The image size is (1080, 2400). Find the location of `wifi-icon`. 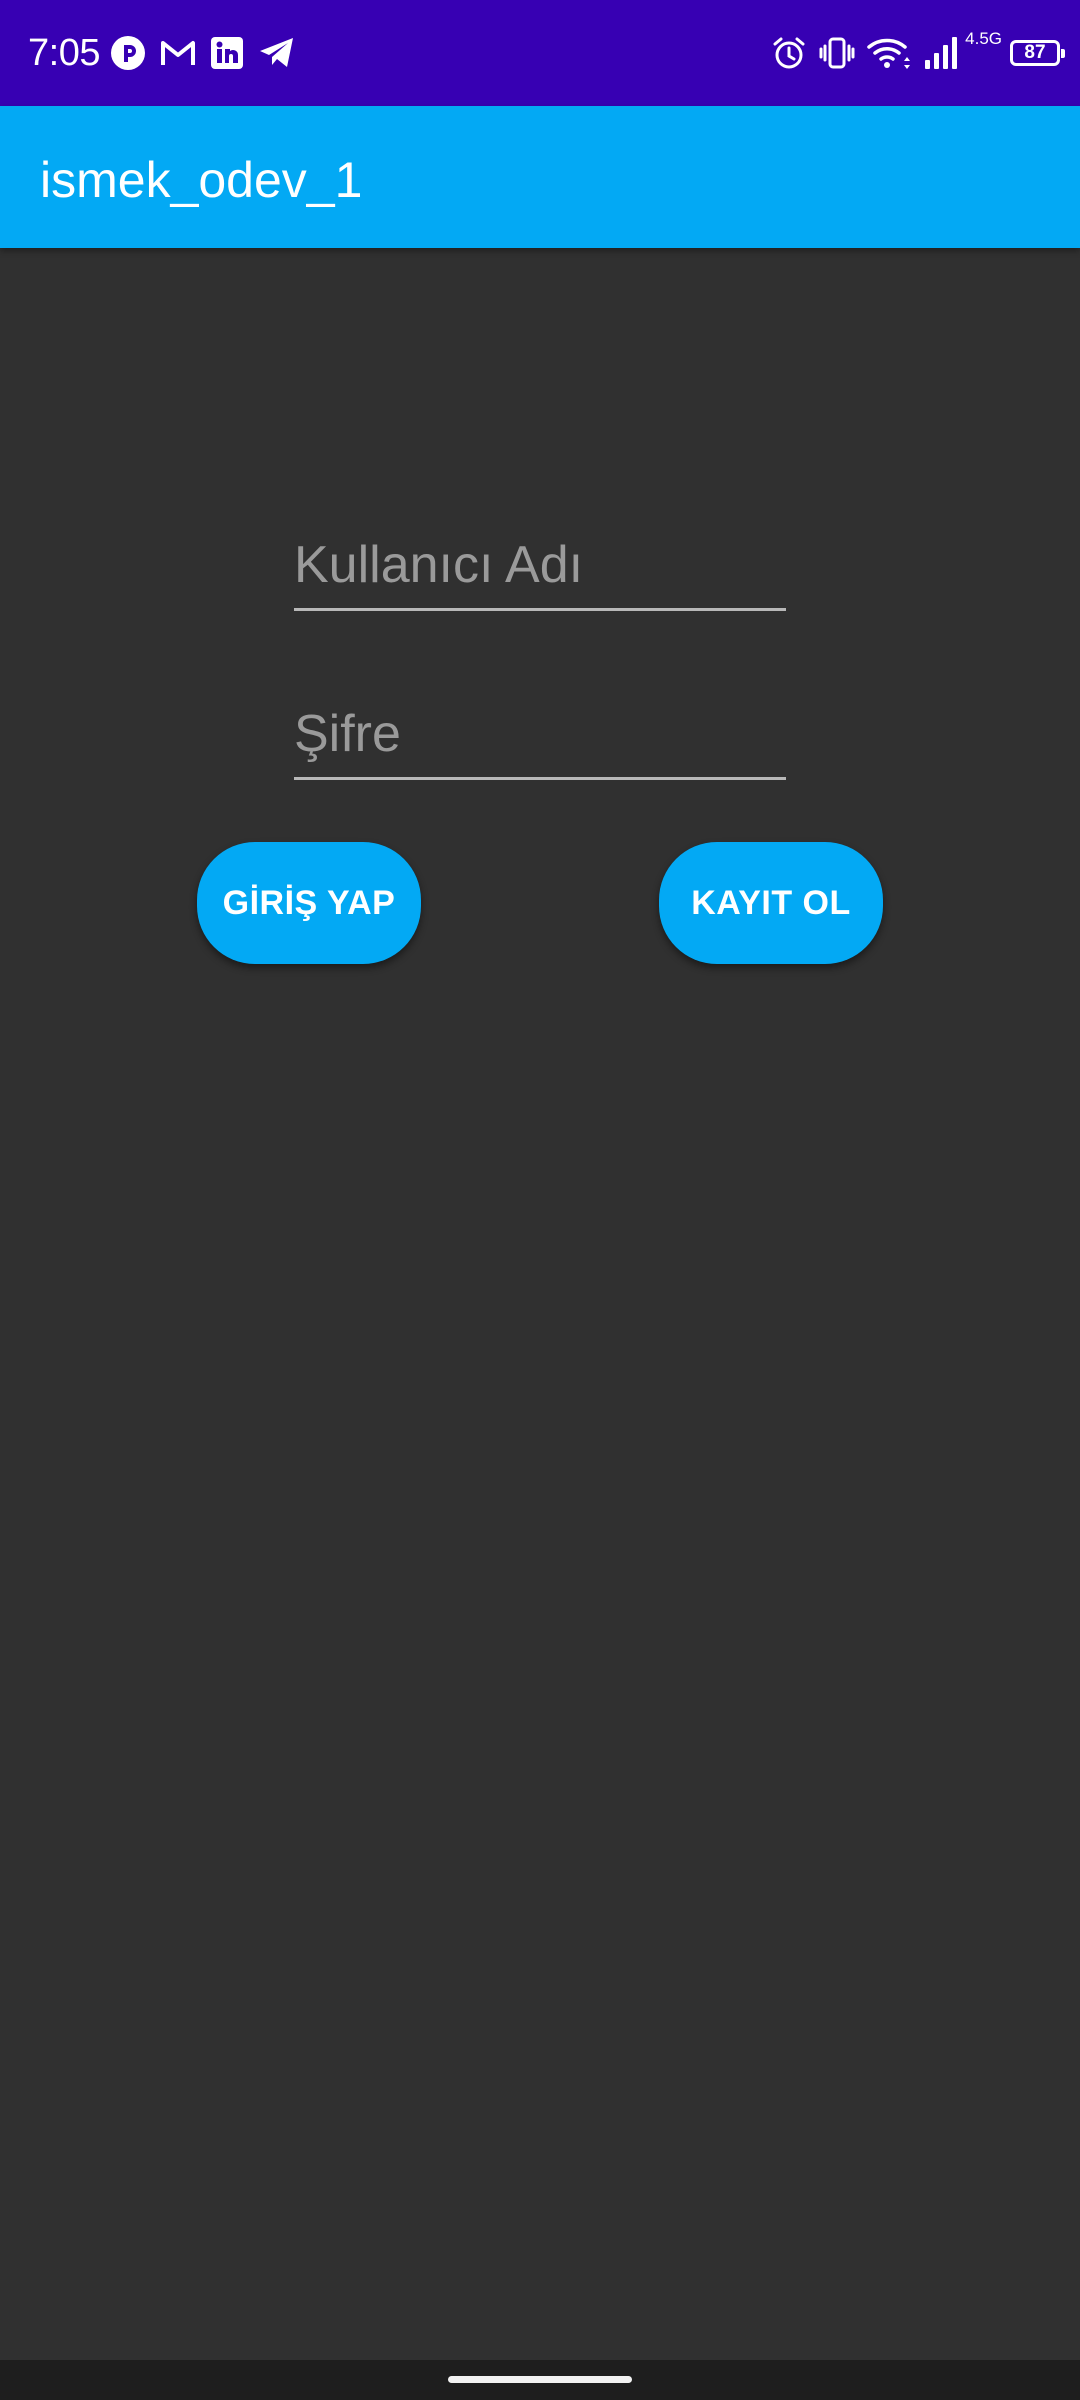

wifi-icon is located at coordinates (889, 53).